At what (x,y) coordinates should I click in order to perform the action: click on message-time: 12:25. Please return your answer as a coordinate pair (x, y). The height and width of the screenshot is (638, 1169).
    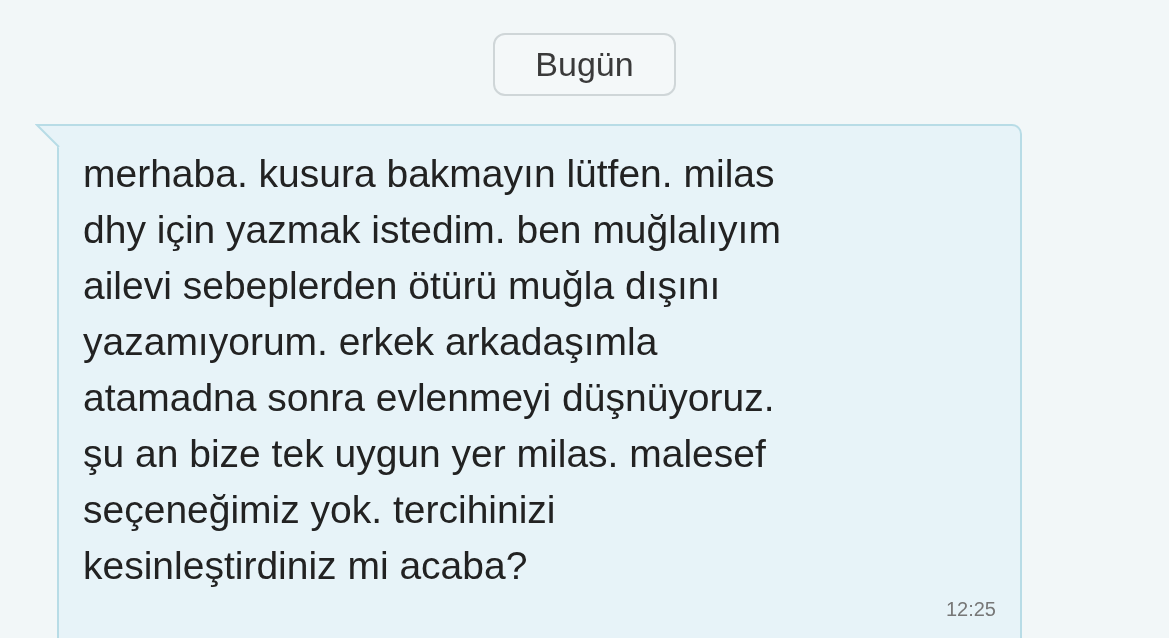
    Looking at the image, I should click on (970, 609).